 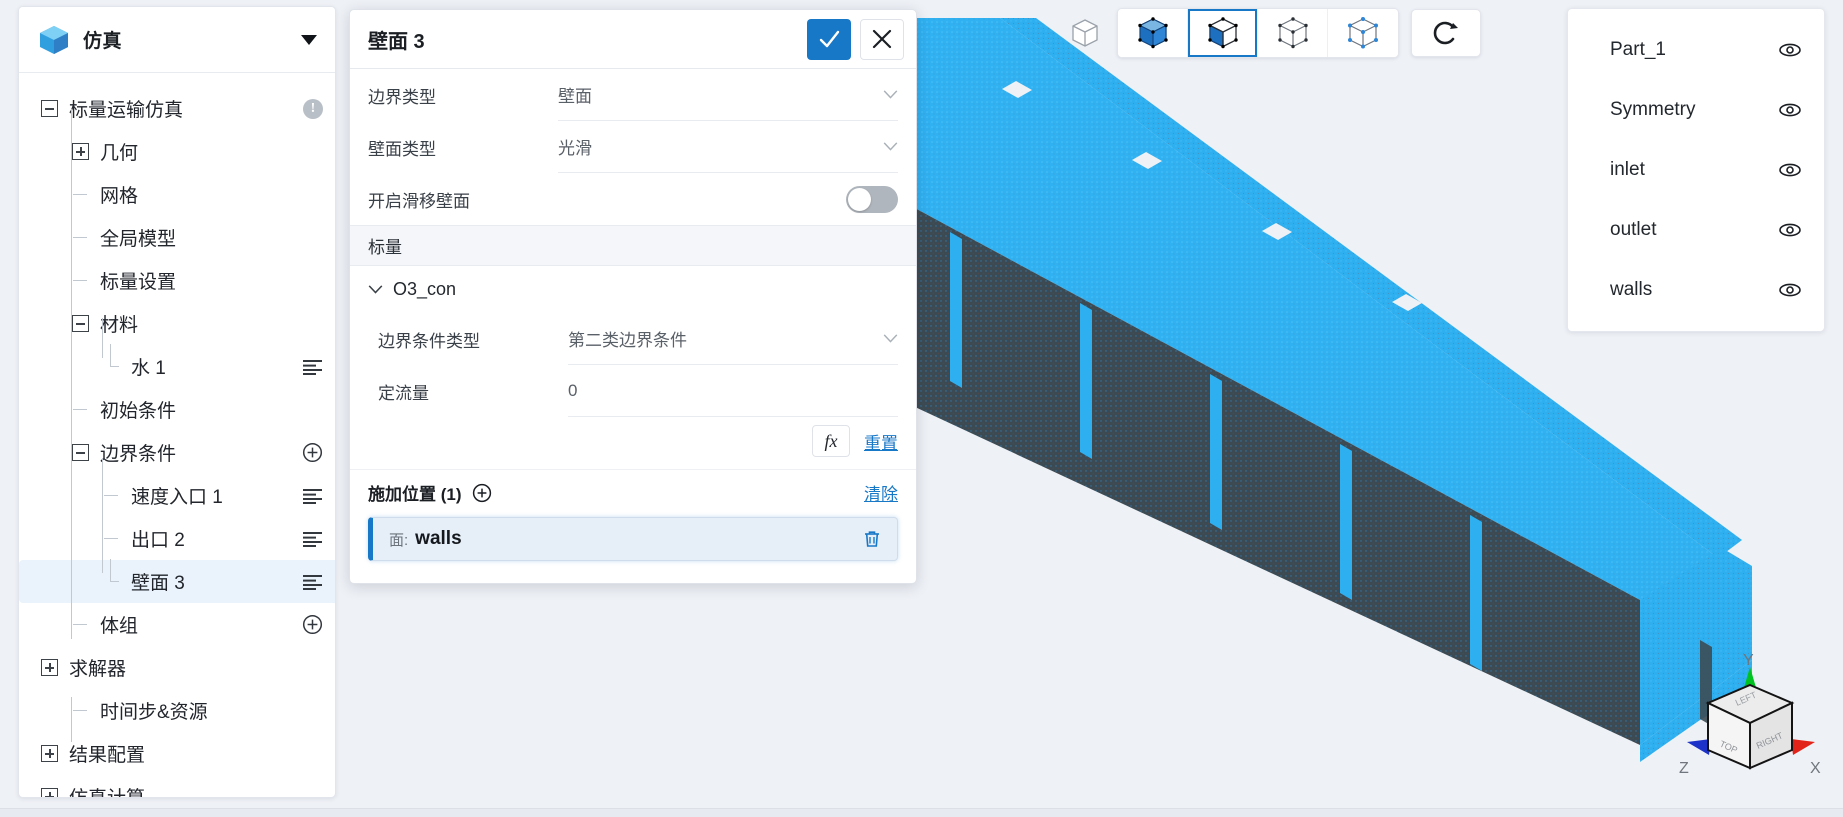 I want to click on select-volume-button, so click(x=1153, y=33).